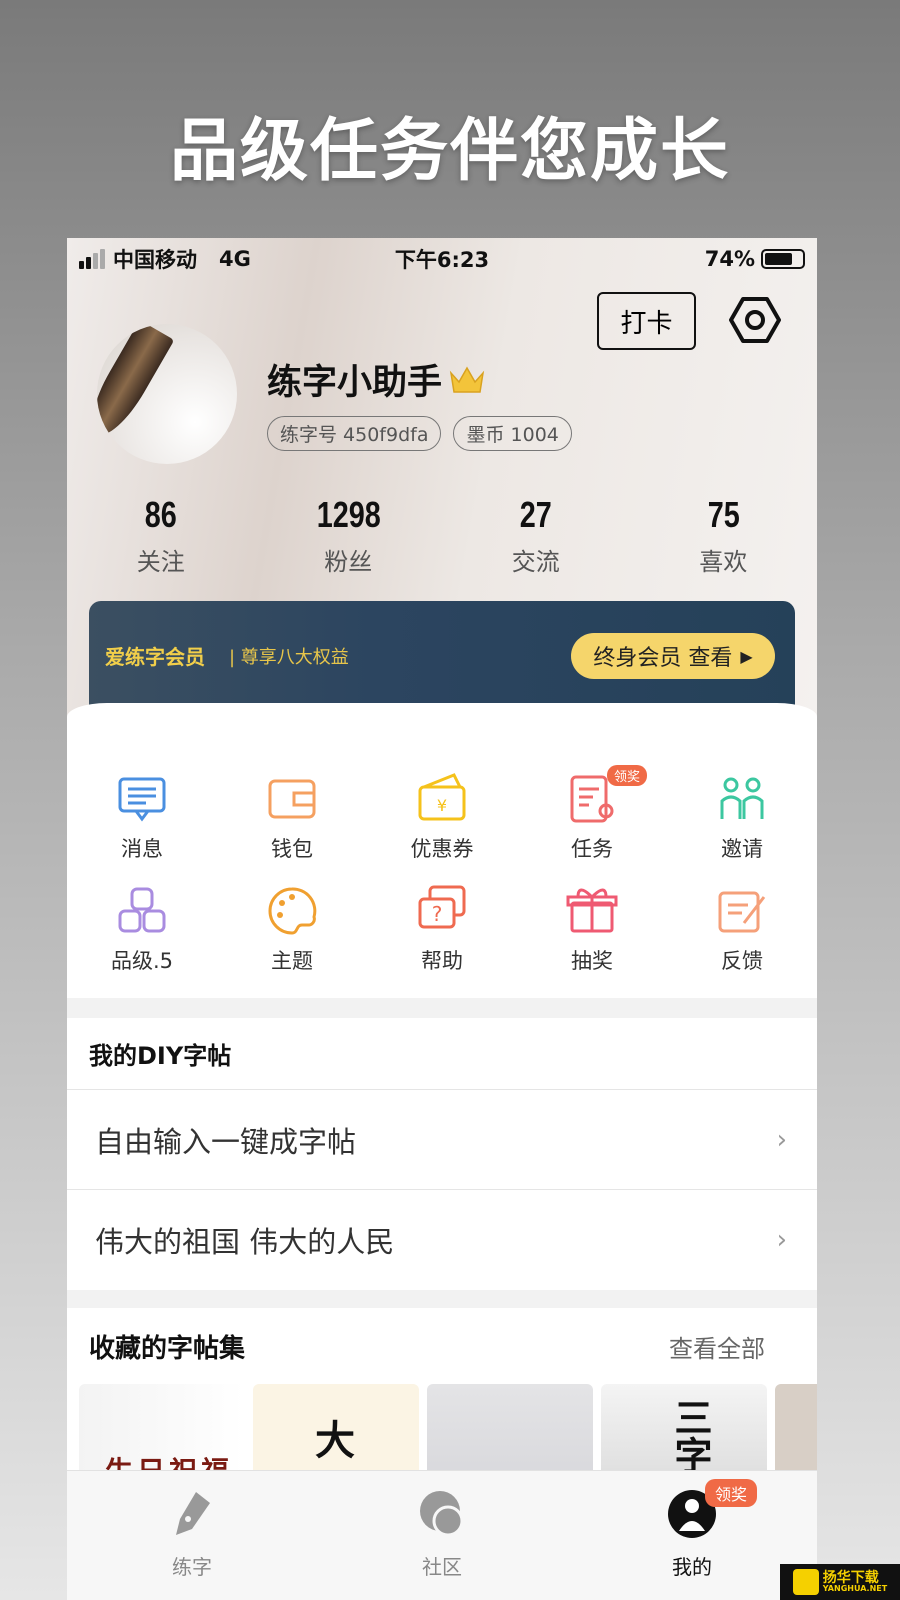 The width and height of the screenshot is (900, 1600). I want to click on grid-item-label: 邀请, so click(742, 849).